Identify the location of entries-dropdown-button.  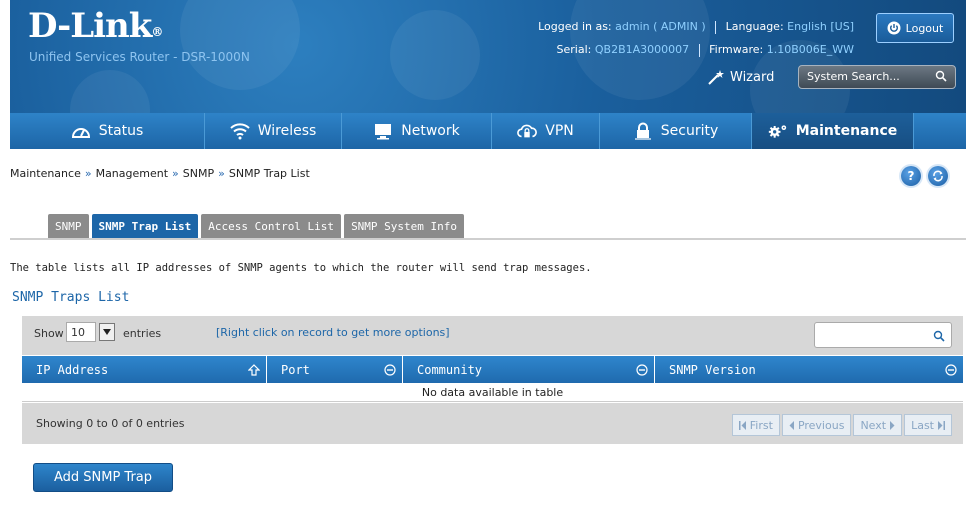
(107, 332).